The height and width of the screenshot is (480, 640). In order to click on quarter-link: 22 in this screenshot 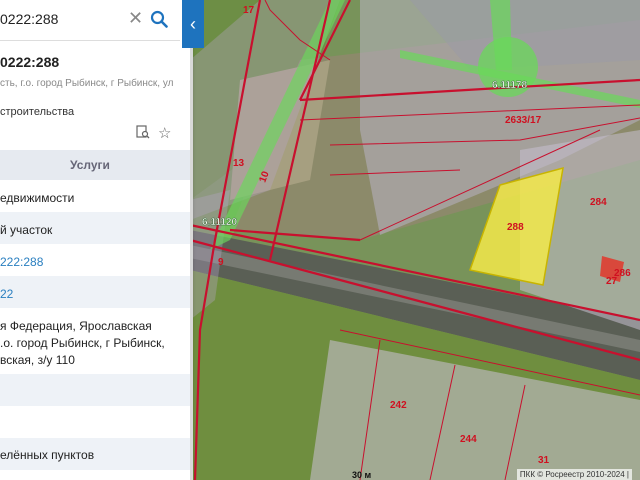, I will do `click(6, 294)`.